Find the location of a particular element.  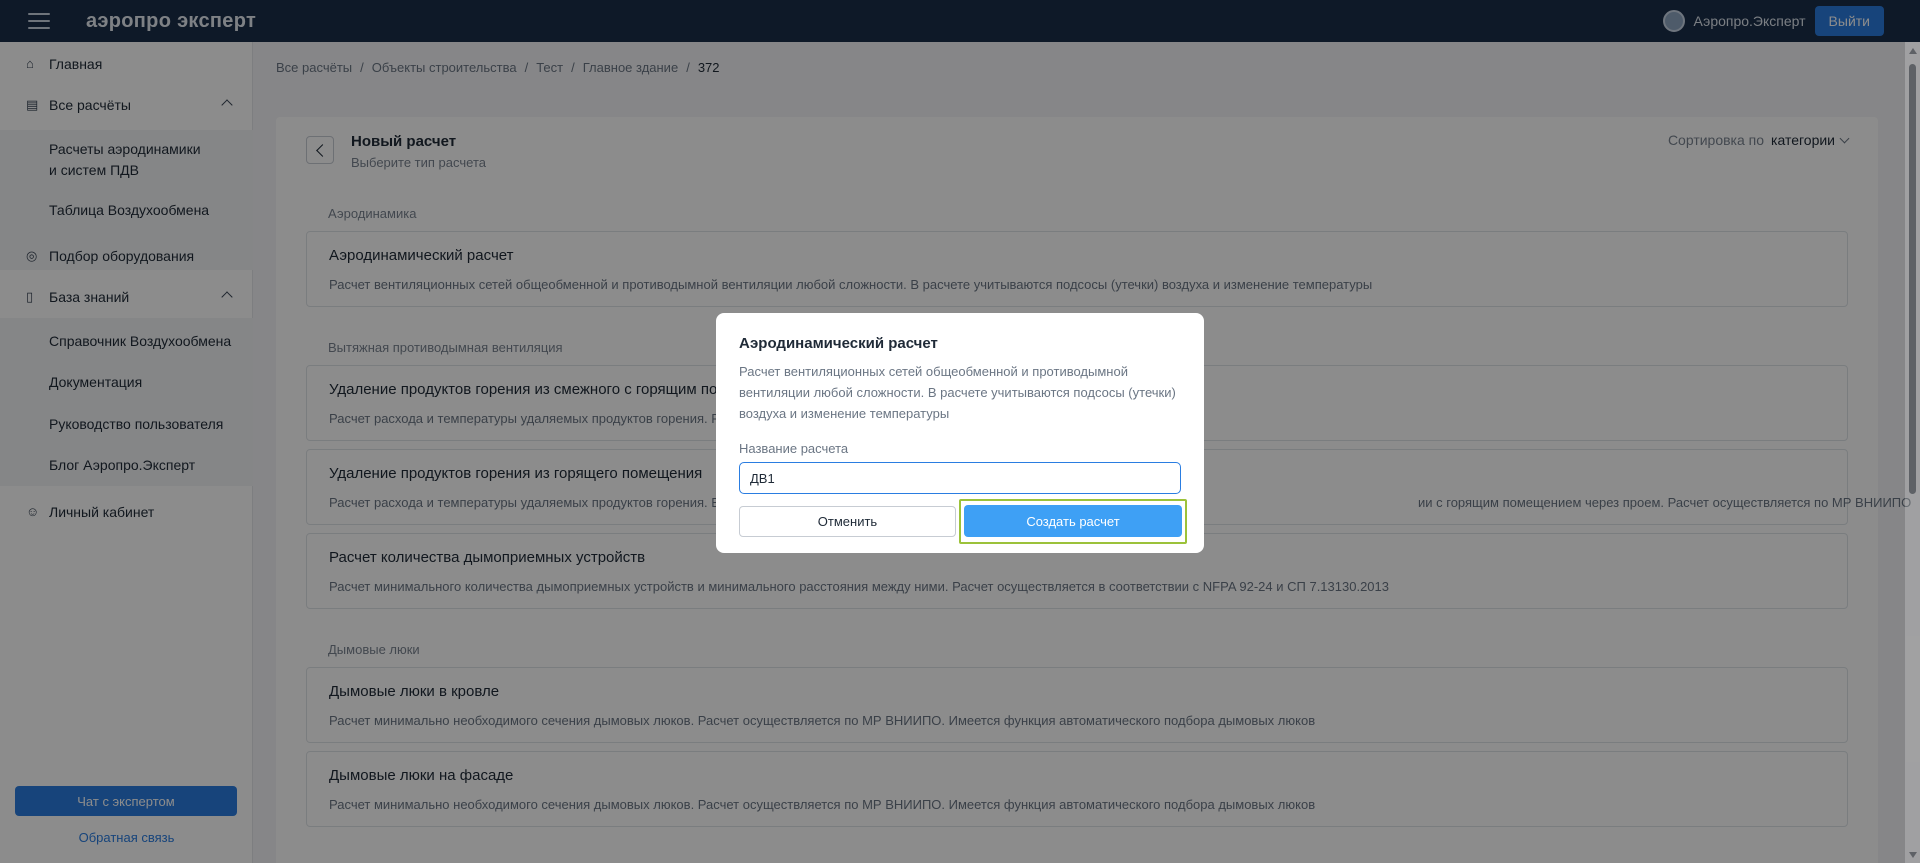

scroll-up-arrow-icon is located at coordinates (1913, 51).